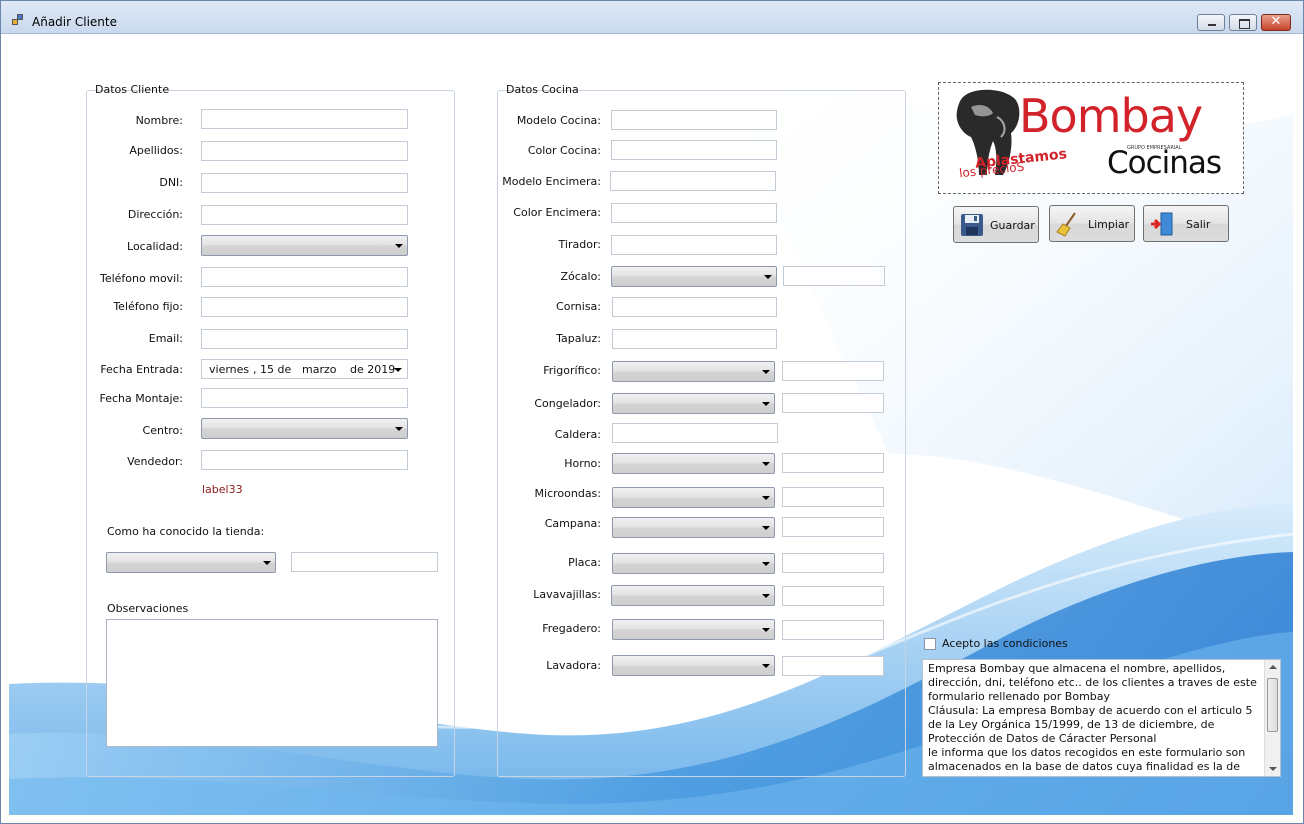 This screenshot has height=824, width=1304. What do you see at coordinates (833, 596) in the screenshot?
I see `lavavajillas-extra-input` at bounding box center [833, 596].